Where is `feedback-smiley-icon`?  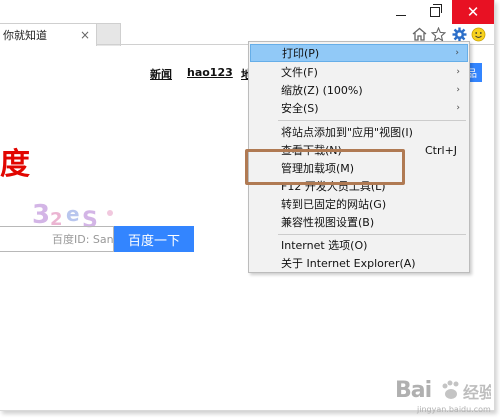 feedback-smiley-icon is located at coordinates (478, 34).